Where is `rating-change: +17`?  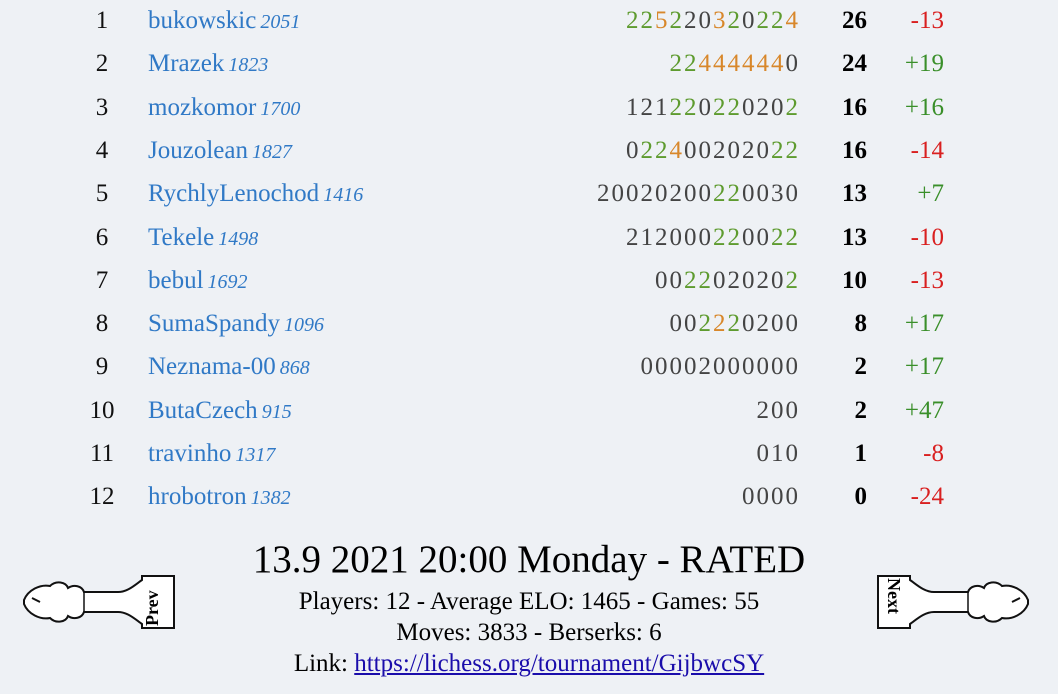
rating-change: +17 is located at coordinates (924, 323).